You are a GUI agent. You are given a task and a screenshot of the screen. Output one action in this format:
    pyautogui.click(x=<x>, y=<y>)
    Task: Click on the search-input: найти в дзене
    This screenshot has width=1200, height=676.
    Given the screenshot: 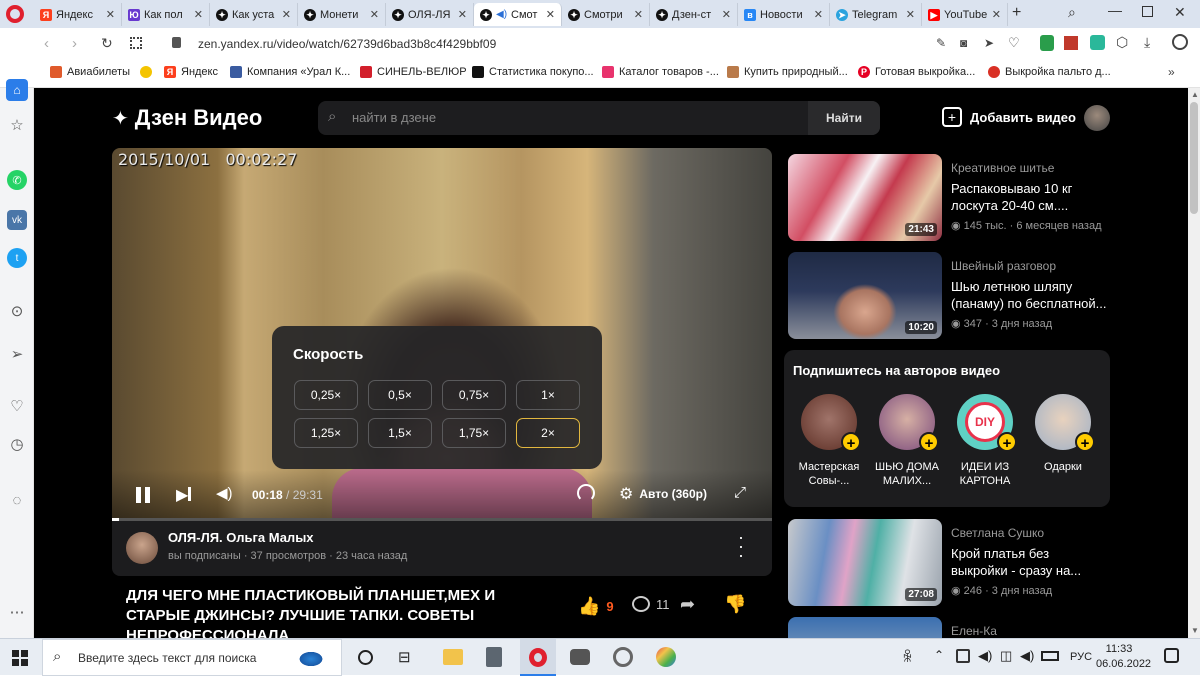 What is the action you would take?
    pyautogui.click(x=394, y=117)
    